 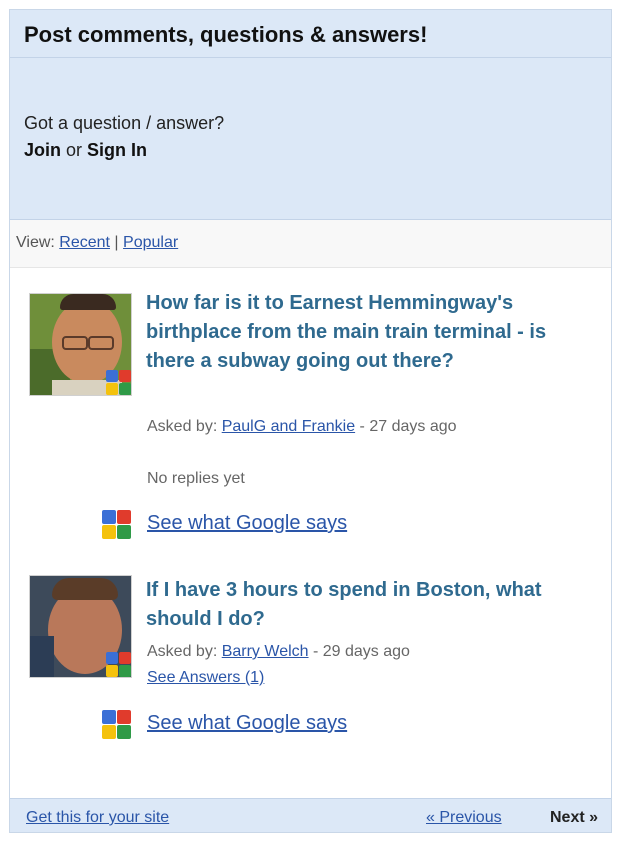 I want to click on get-this-link: Get this for your site, so click(x=97, y=818).